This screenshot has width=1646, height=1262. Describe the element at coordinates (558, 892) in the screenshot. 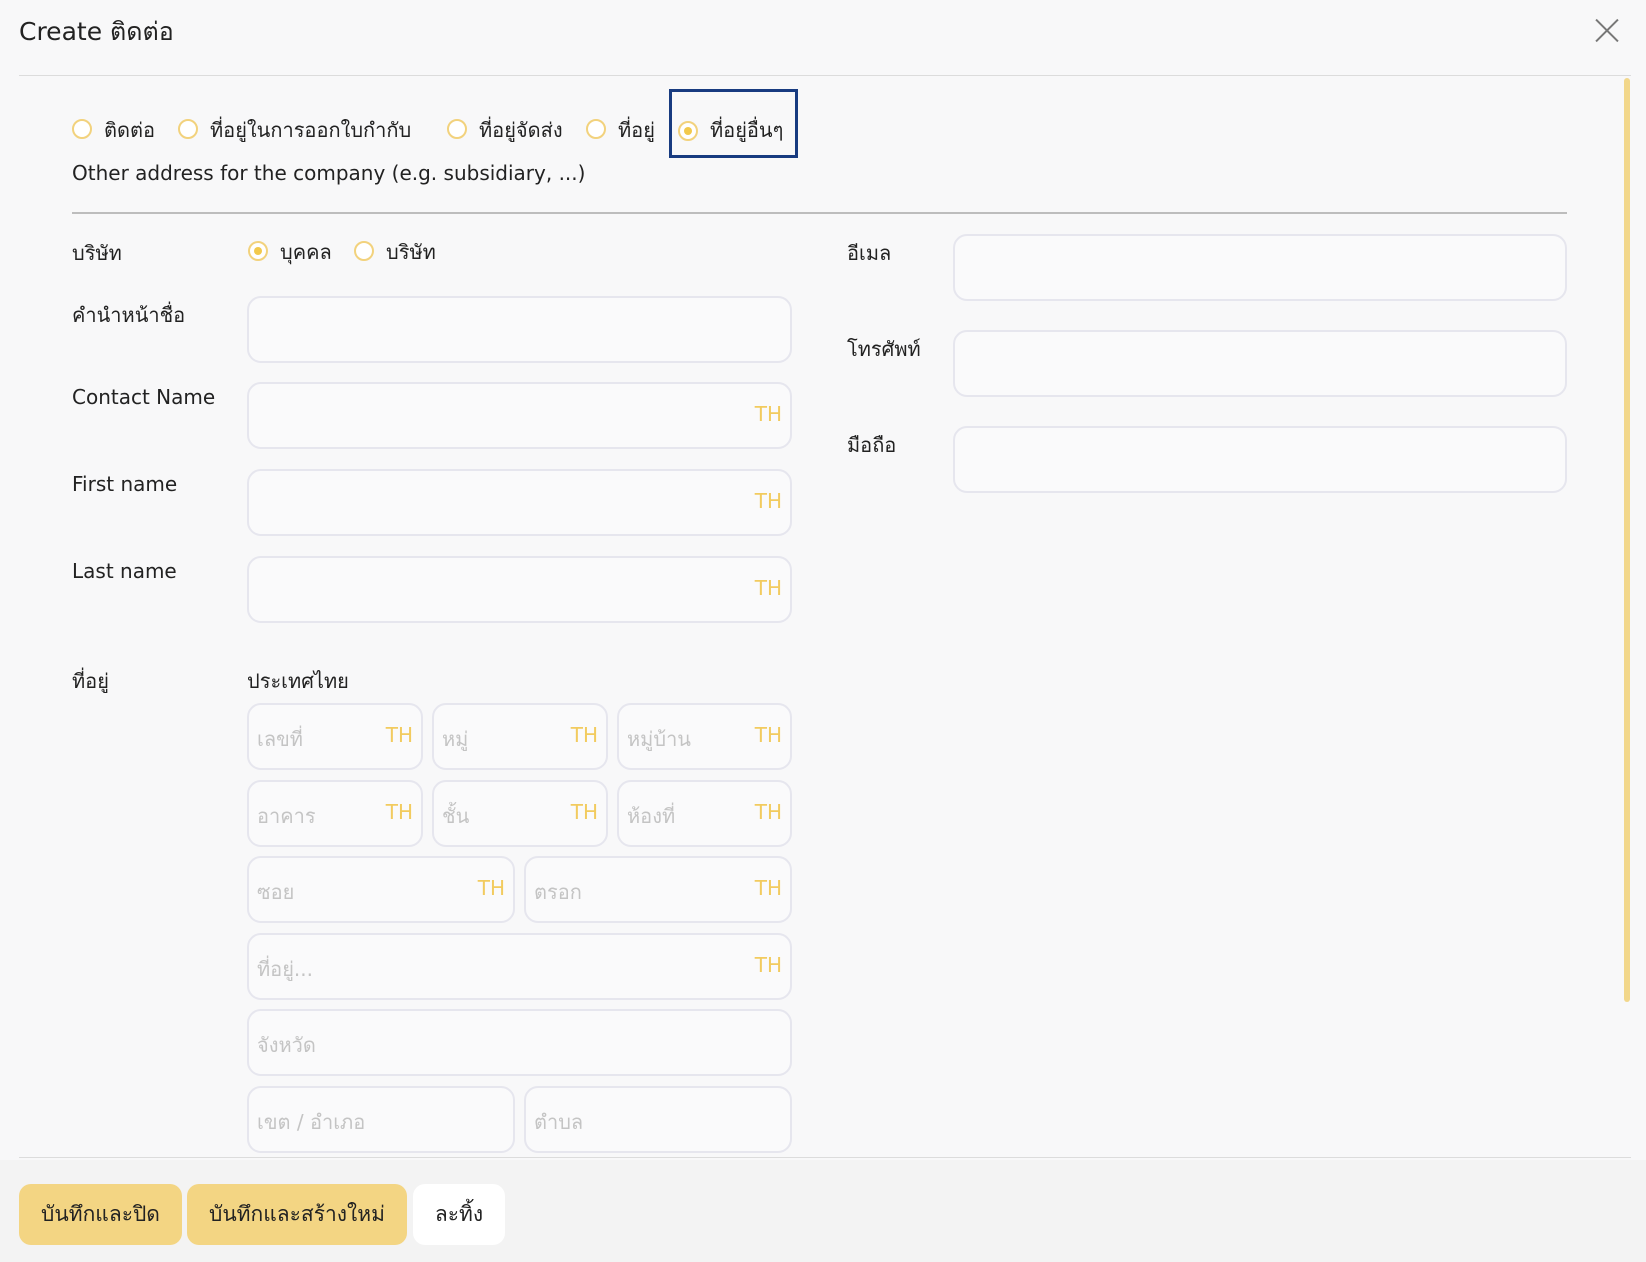

I see `placeholder: ตรอก` at that location.